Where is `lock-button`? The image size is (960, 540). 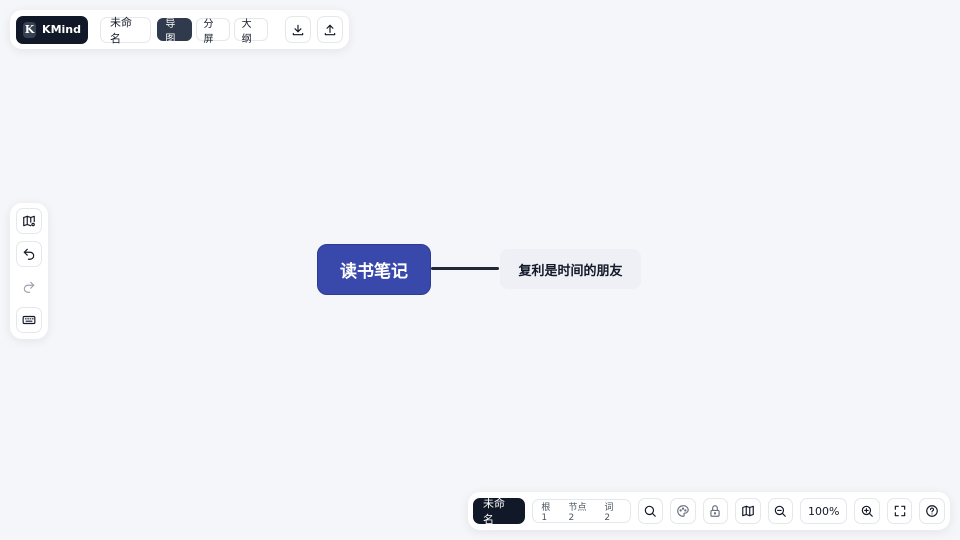
lock-button is located at coordinates (715, 511).